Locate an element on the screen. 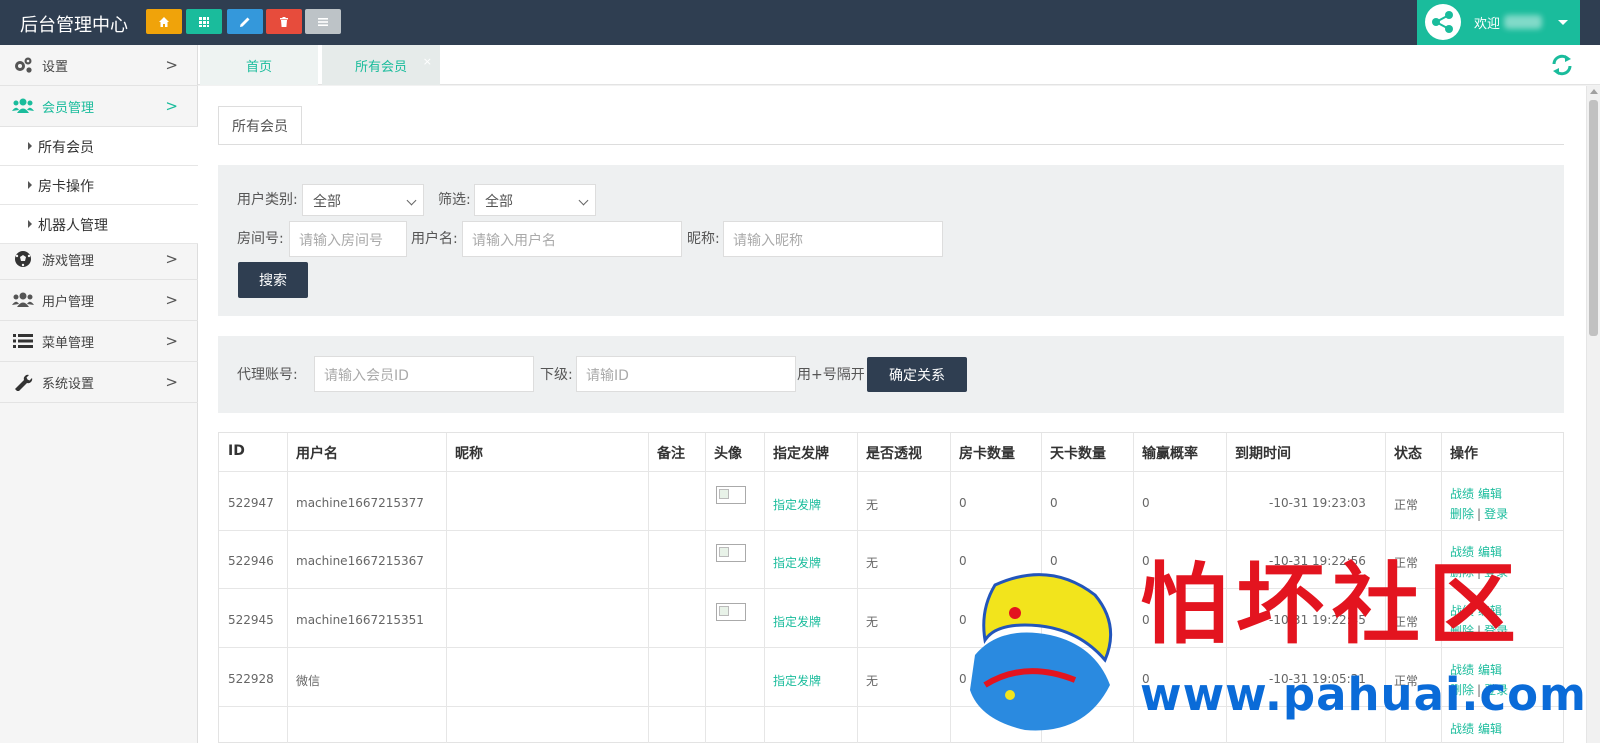  separator-hint: 用+号隔开 is located at coordinates (831, 375).